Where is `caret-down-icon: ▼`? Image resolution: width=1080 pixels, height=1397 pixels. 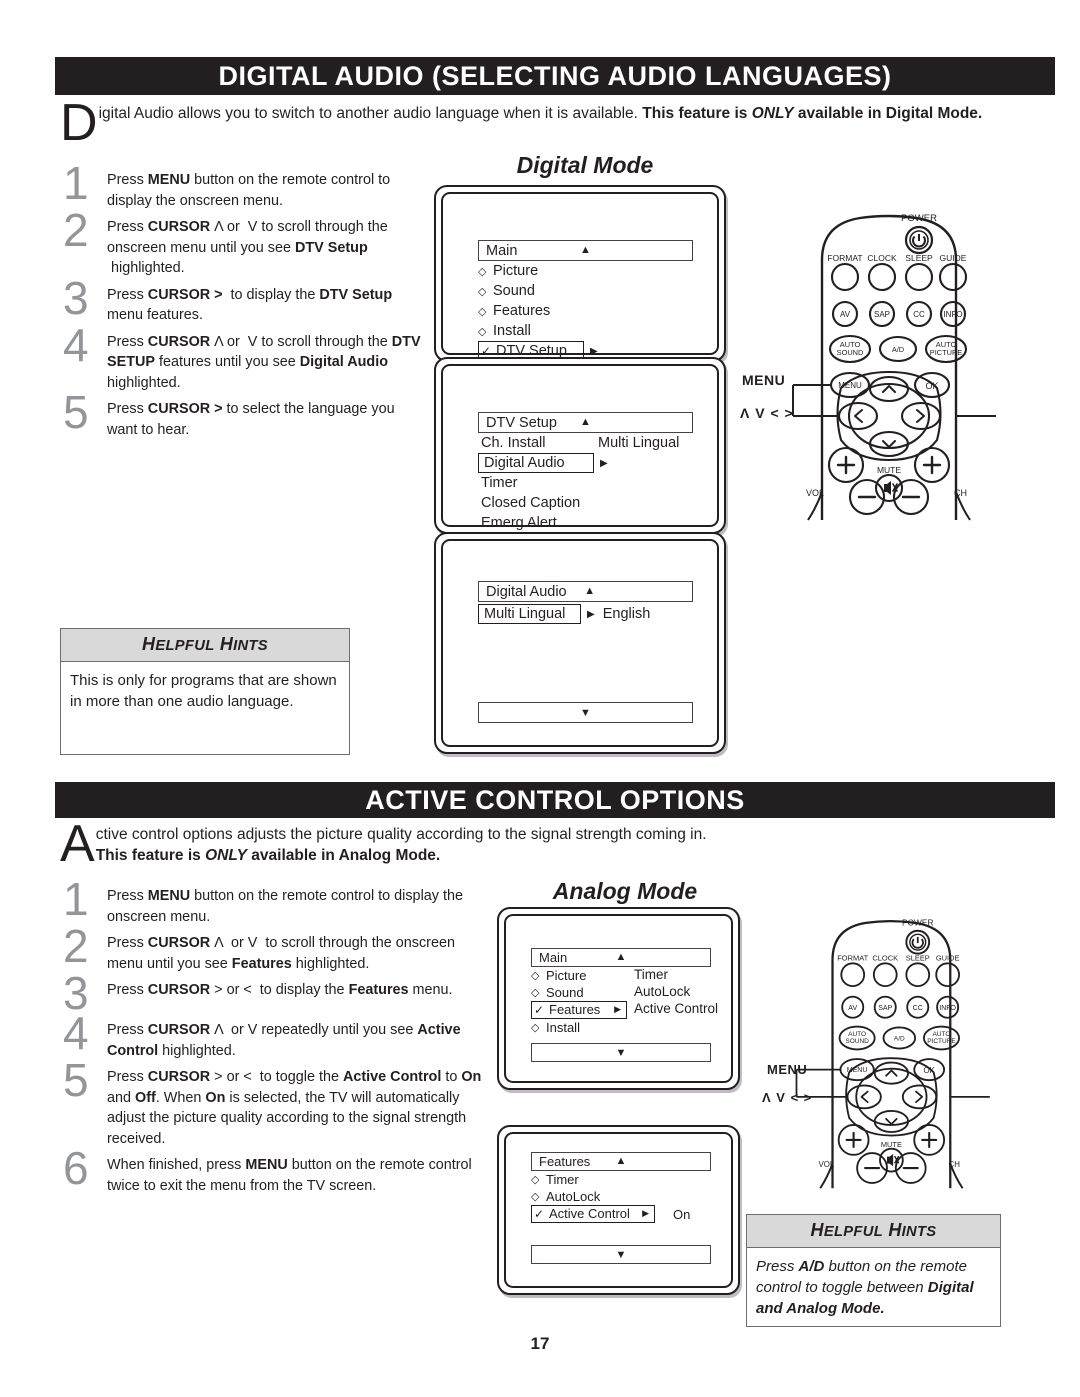
caret-down-icon: ▼ is located at coordinates (621, 1052).